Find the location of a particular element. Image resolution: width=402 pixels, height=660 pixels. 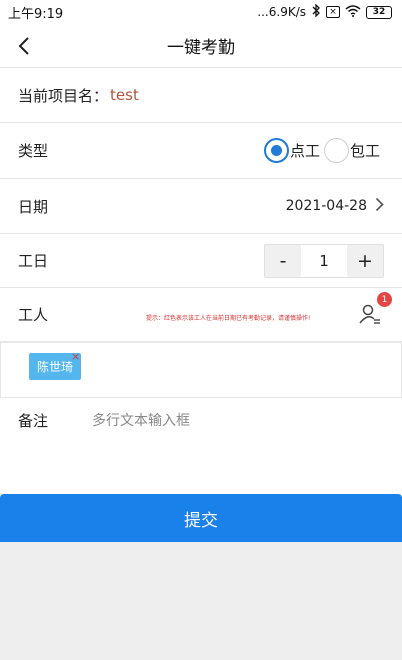

worker-notice: 提示：红色表示该工人在当前日期已有考勤记录，请谨慎操作! is located at coordinates (228, 318).